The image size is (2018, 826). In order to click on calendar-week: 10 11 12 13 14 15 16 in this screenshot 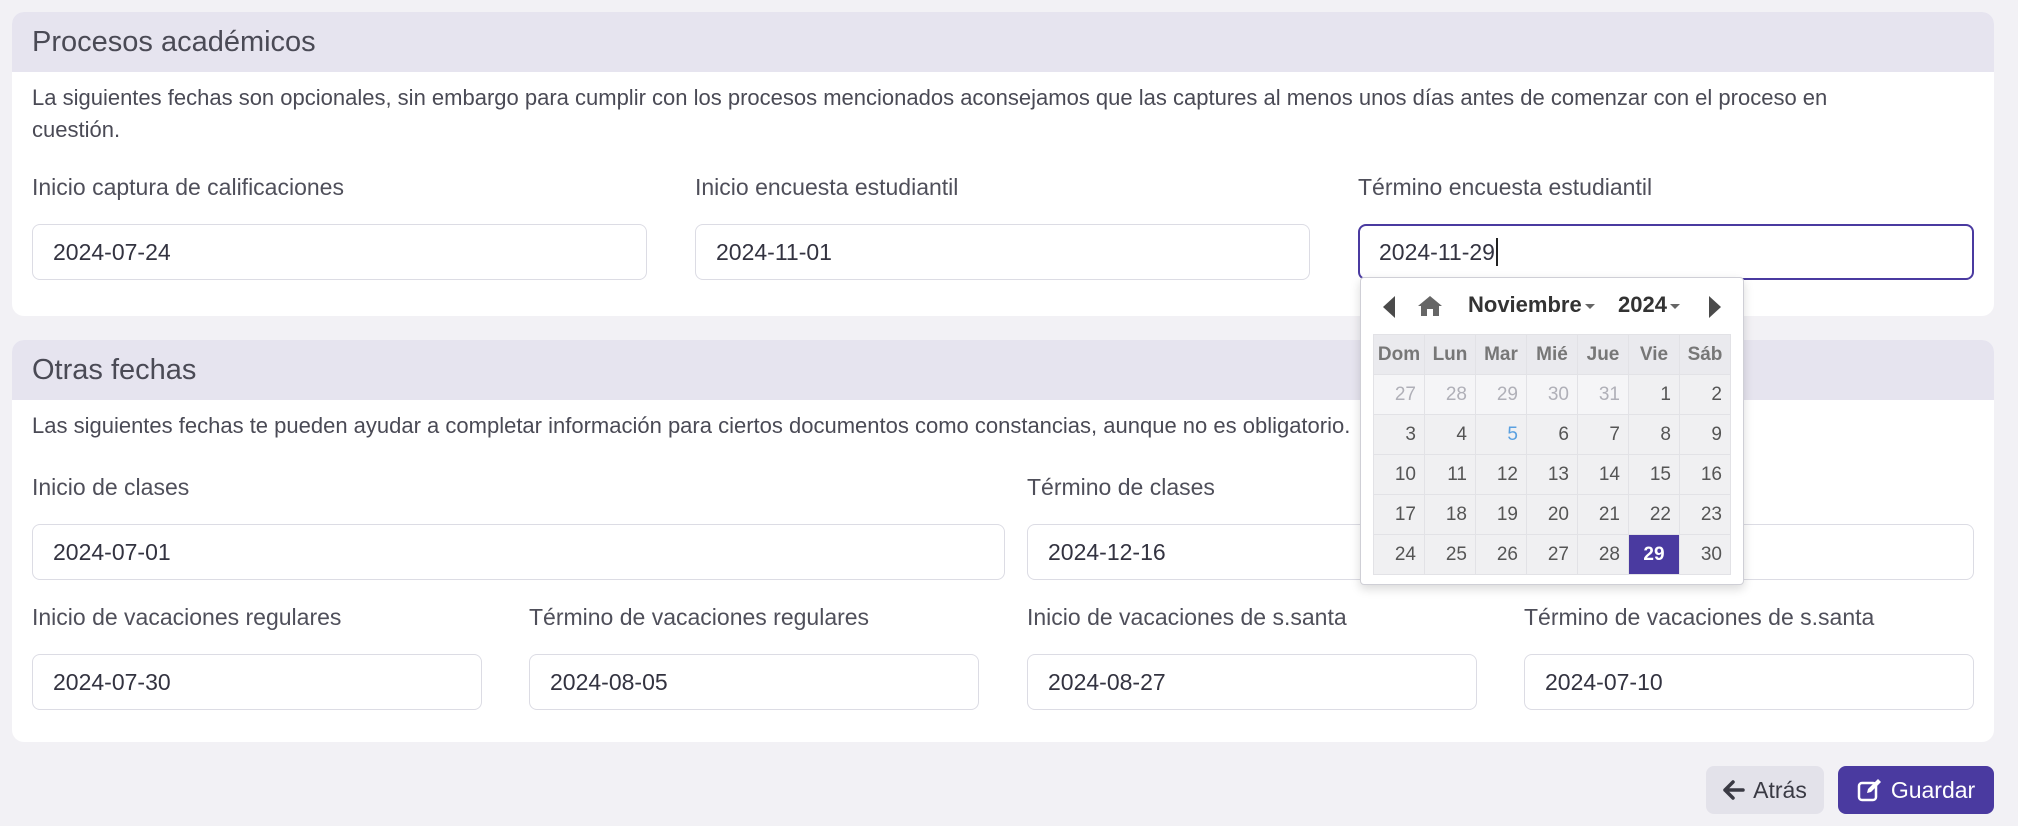, I will do `click(1552, 474)`.